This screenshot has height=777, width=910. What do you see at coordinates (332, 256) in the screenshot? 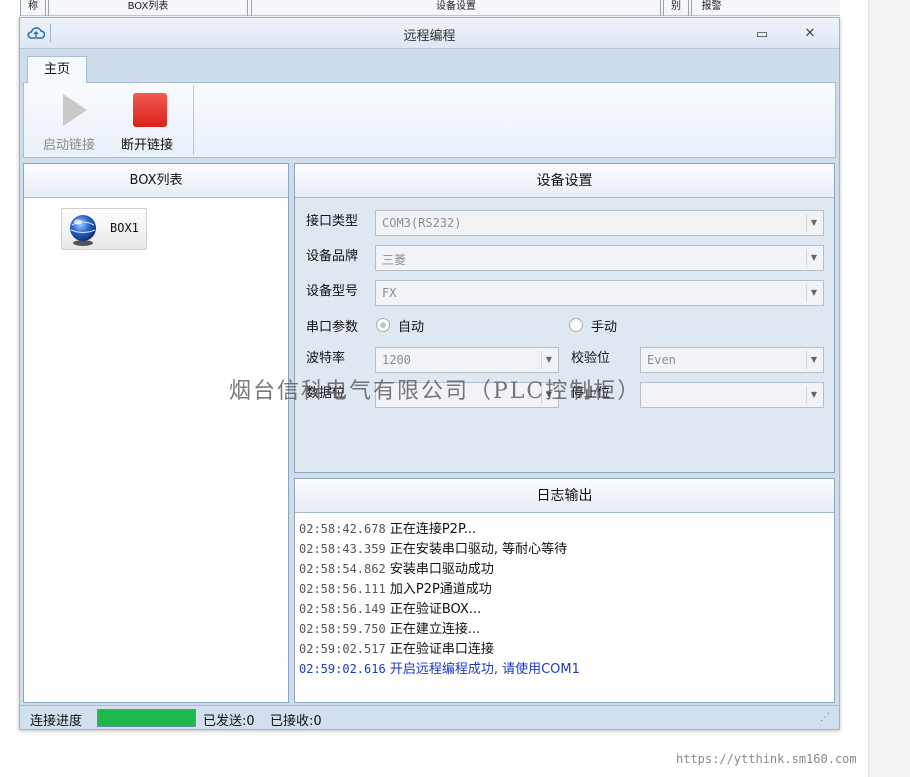
I see `brand-label: 设备品牌` at bounding box center [332, 256].